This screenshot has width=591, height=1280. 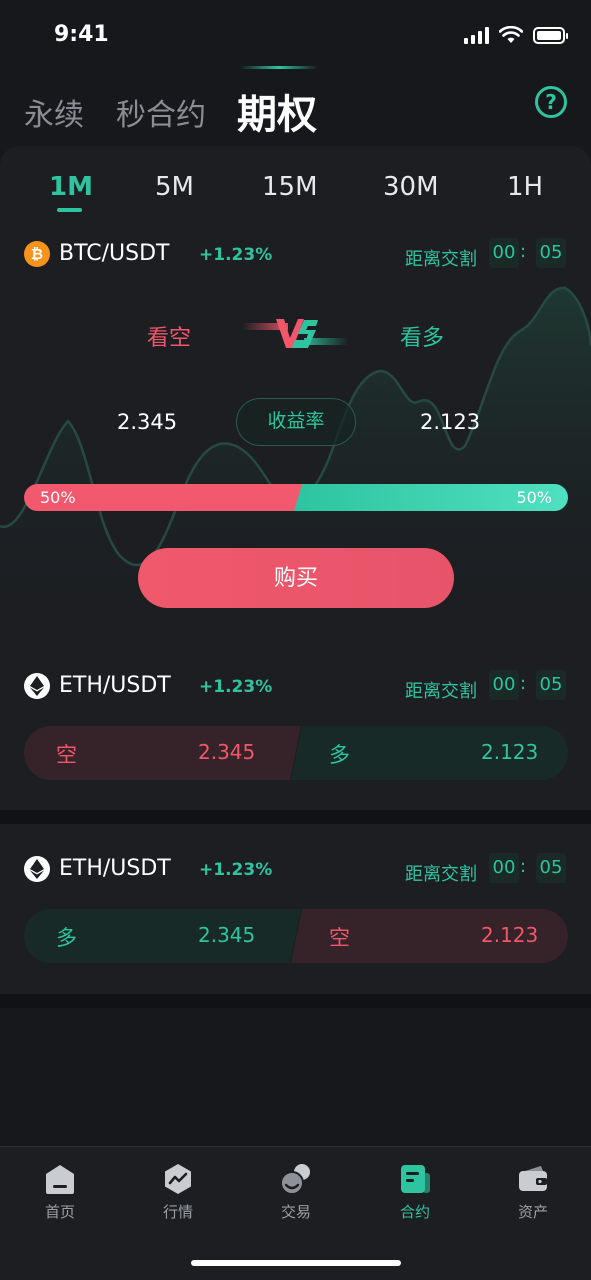 I want to click on product-tabs: 永续 秒合约 期权, so click(x=295, y=108).